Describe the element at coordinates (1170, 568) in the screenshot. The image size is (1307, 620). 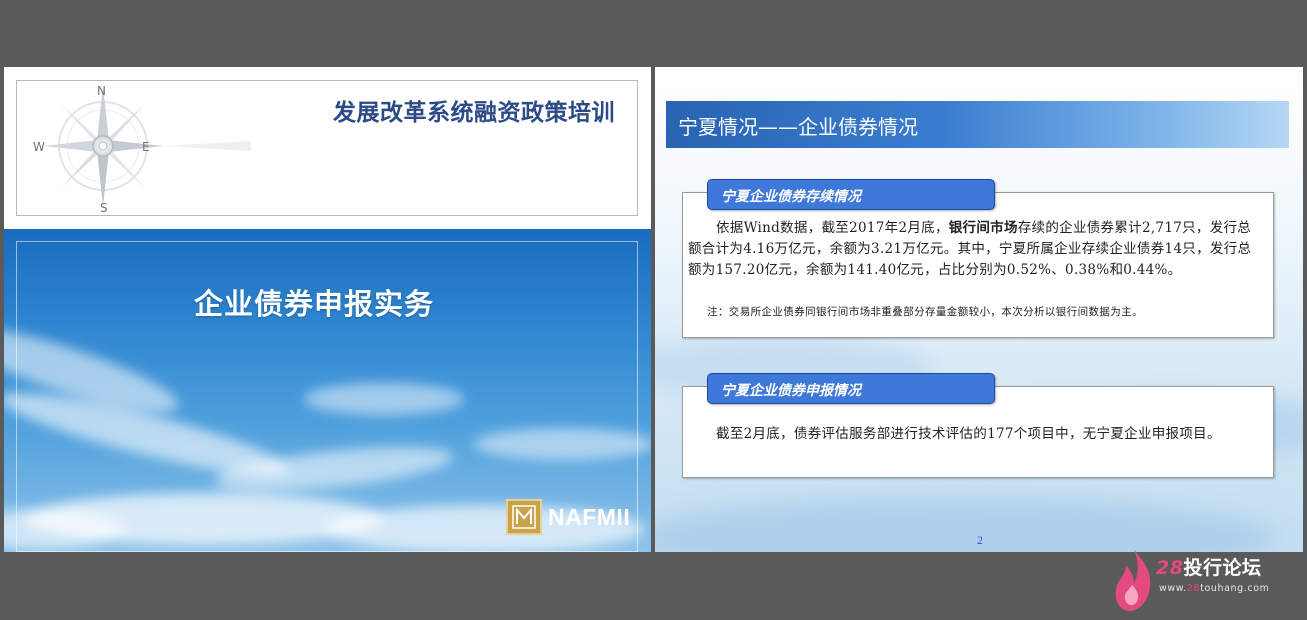
I see `watermark-number: 28` at that location.